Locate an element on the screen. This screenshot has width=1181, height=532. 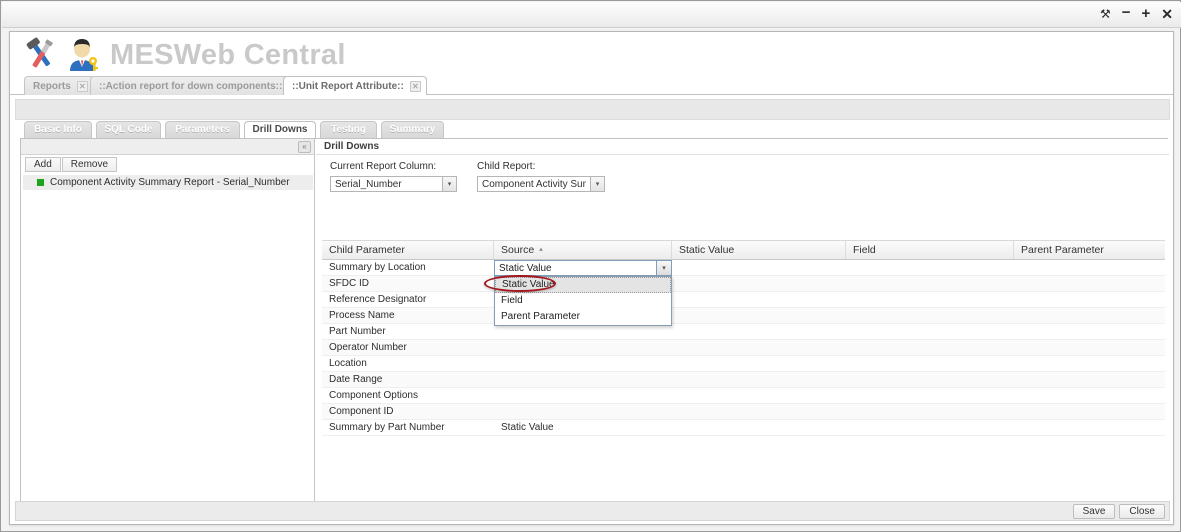
cell-child-parameter: Summary by Part Number is located at coordinates (408, 427).